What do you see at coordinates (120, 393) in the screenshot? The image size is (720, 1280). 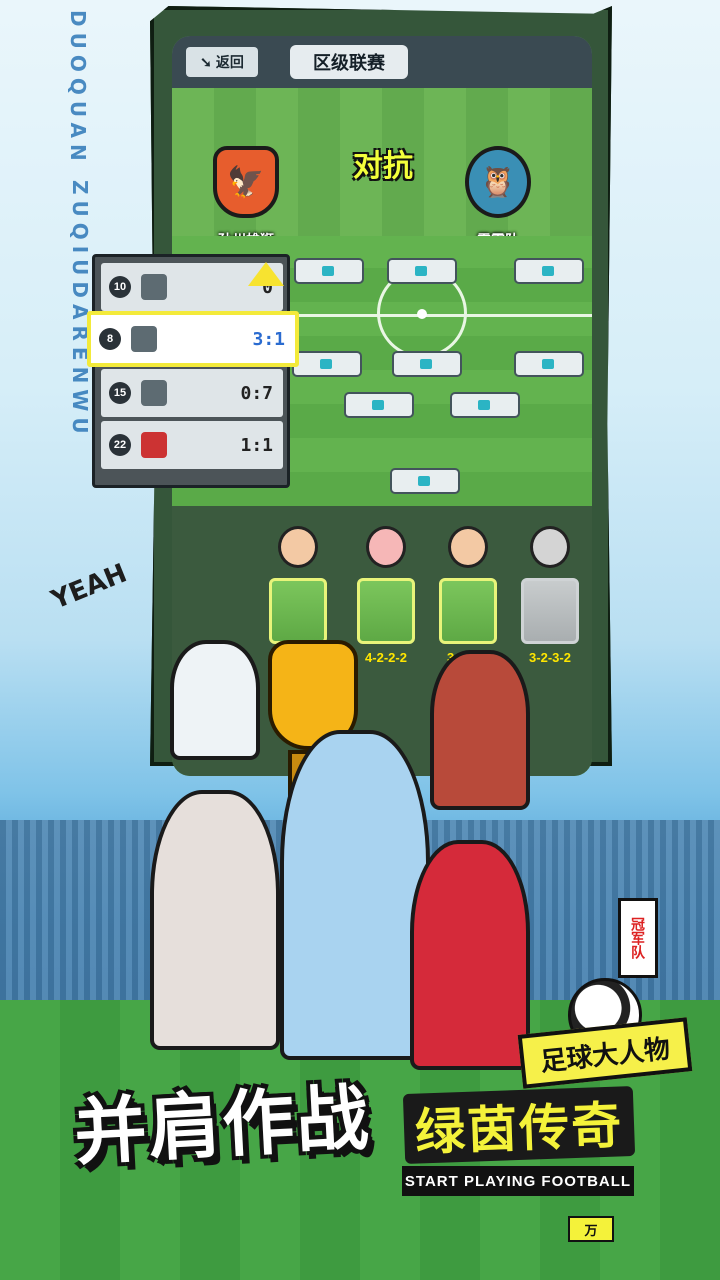 I see `rank-badge: 15` at bounding box center [120, 393].